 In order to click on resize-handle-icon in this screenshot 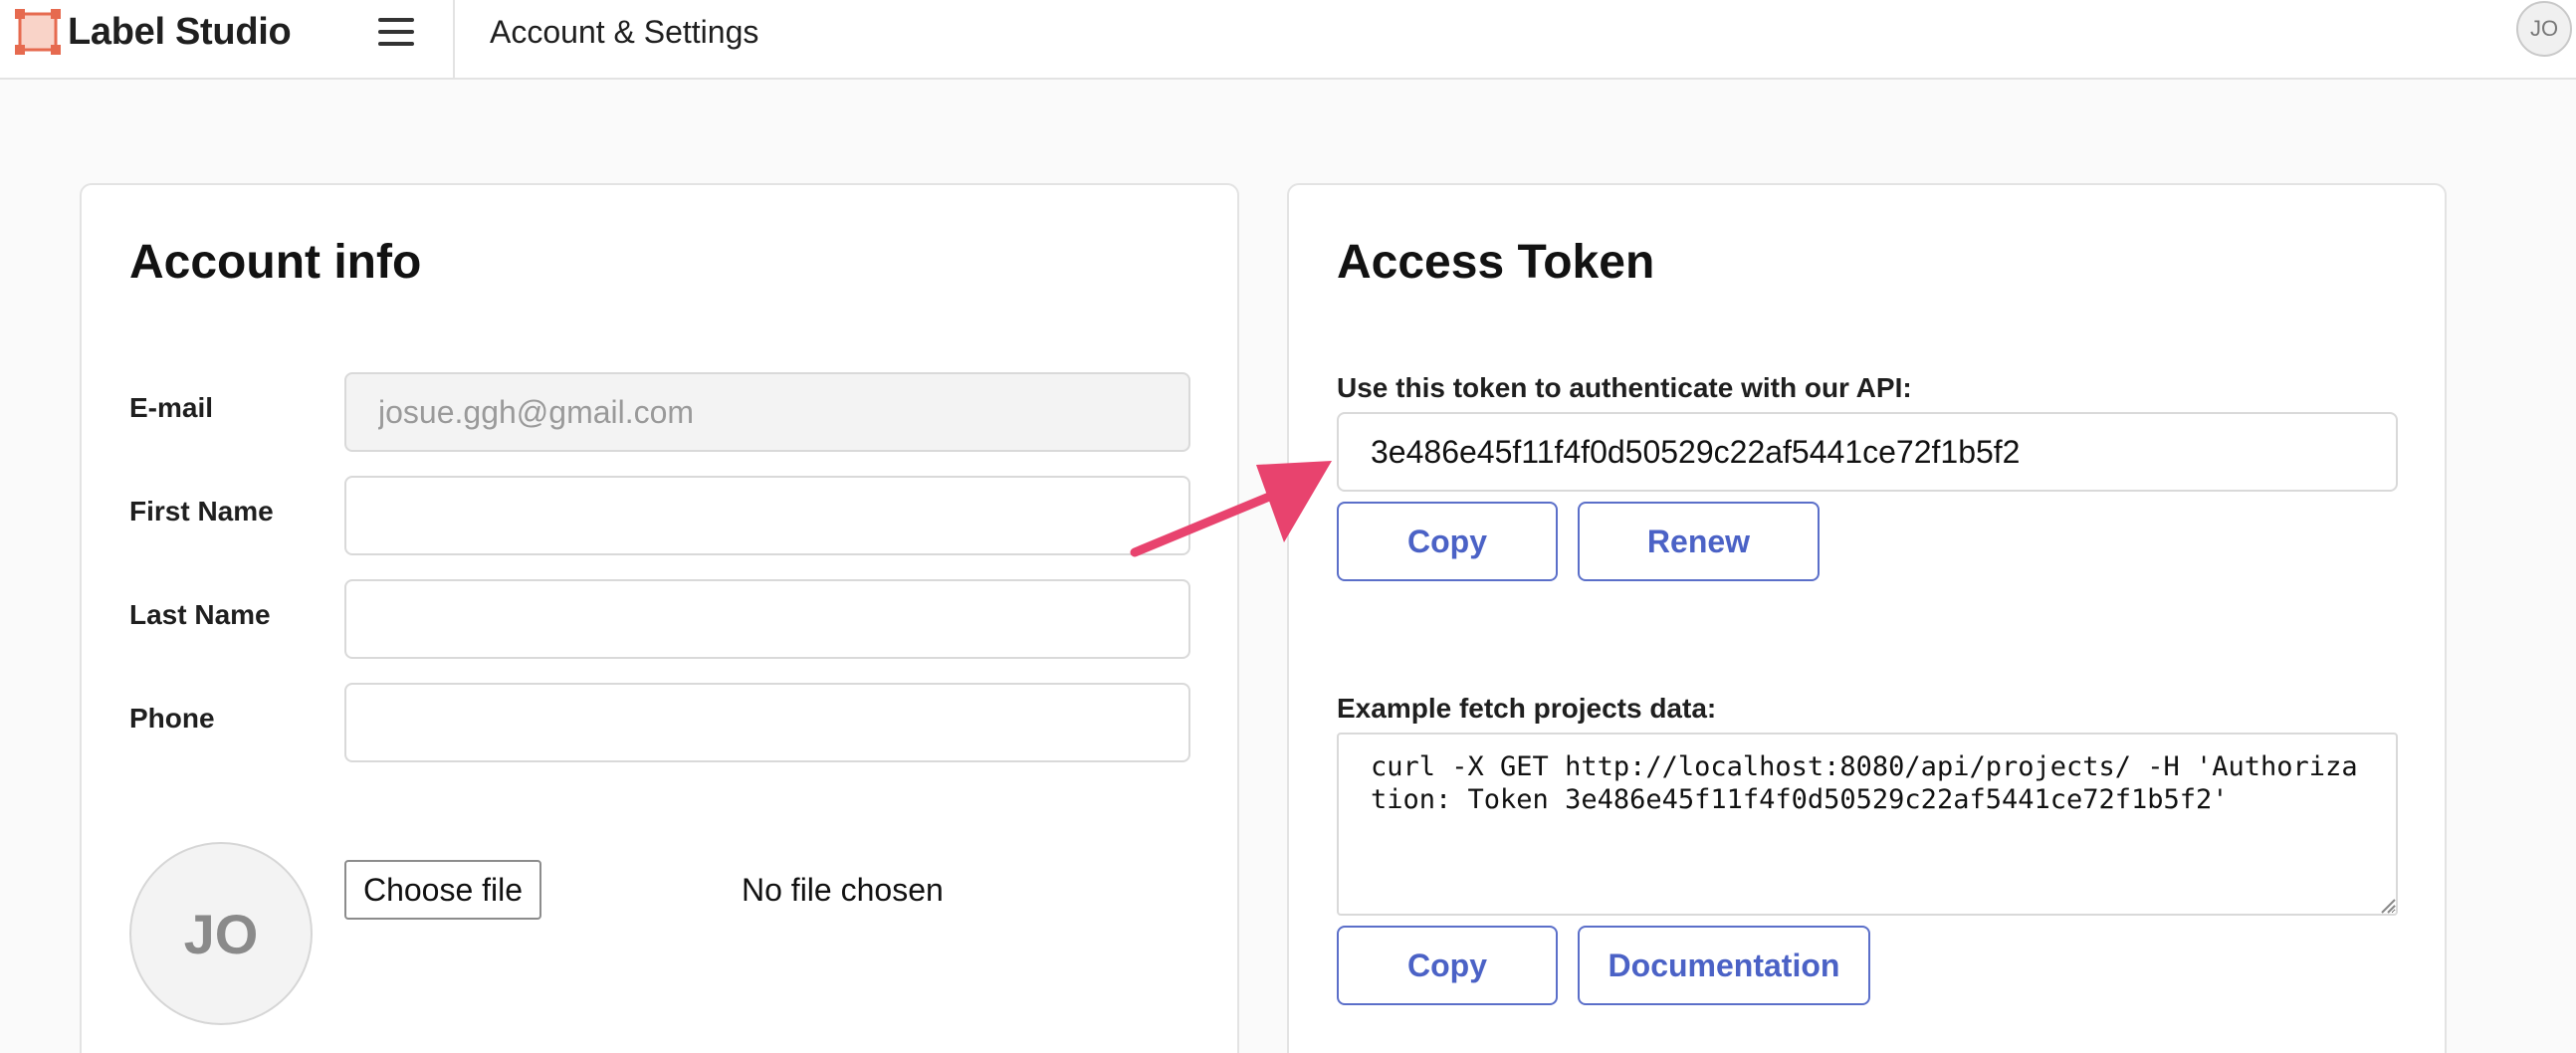, I will do `click(2387, 905)`.